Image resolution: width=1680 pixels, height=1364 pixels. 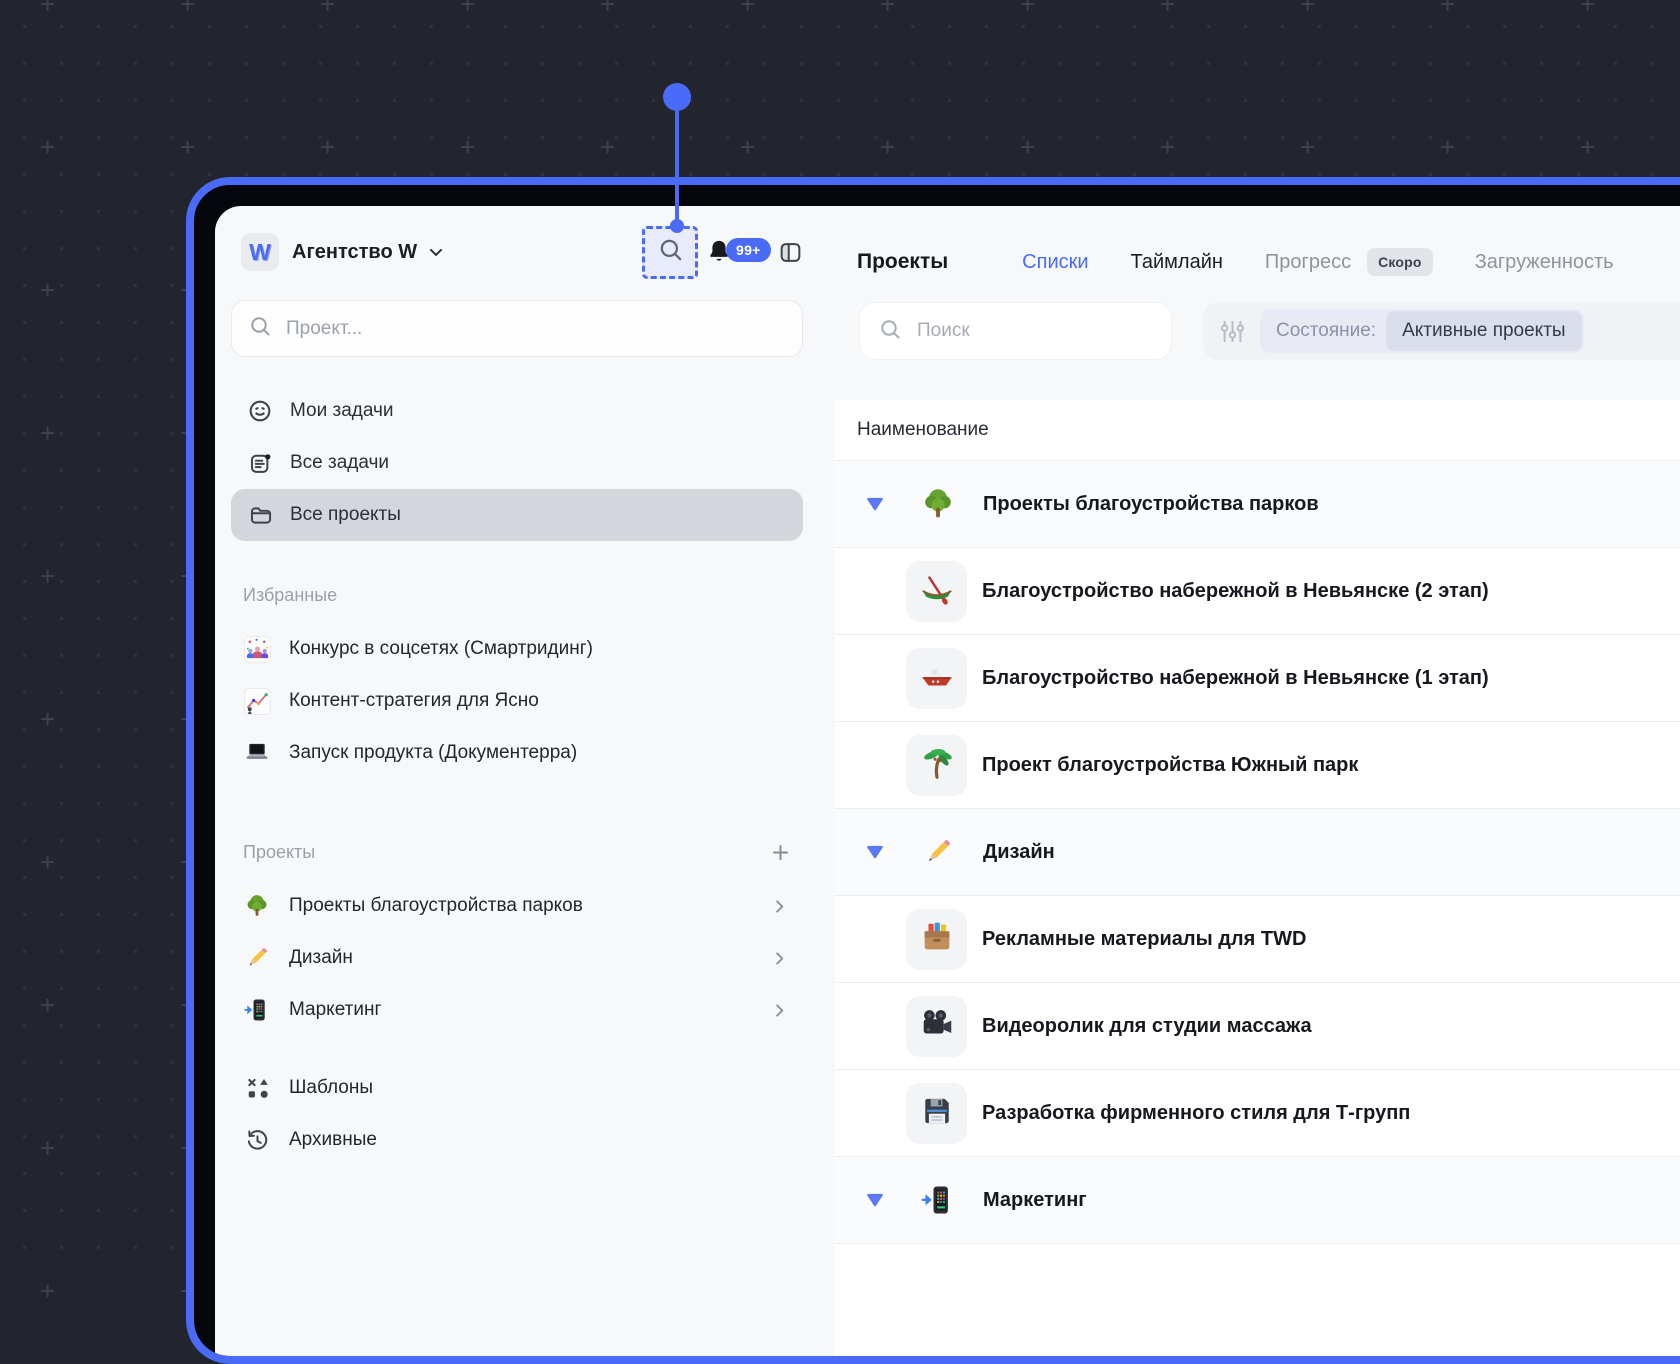 I want to click on favorite-item-label: Запуск продукта (Документерра), so click(x=433, y=752).